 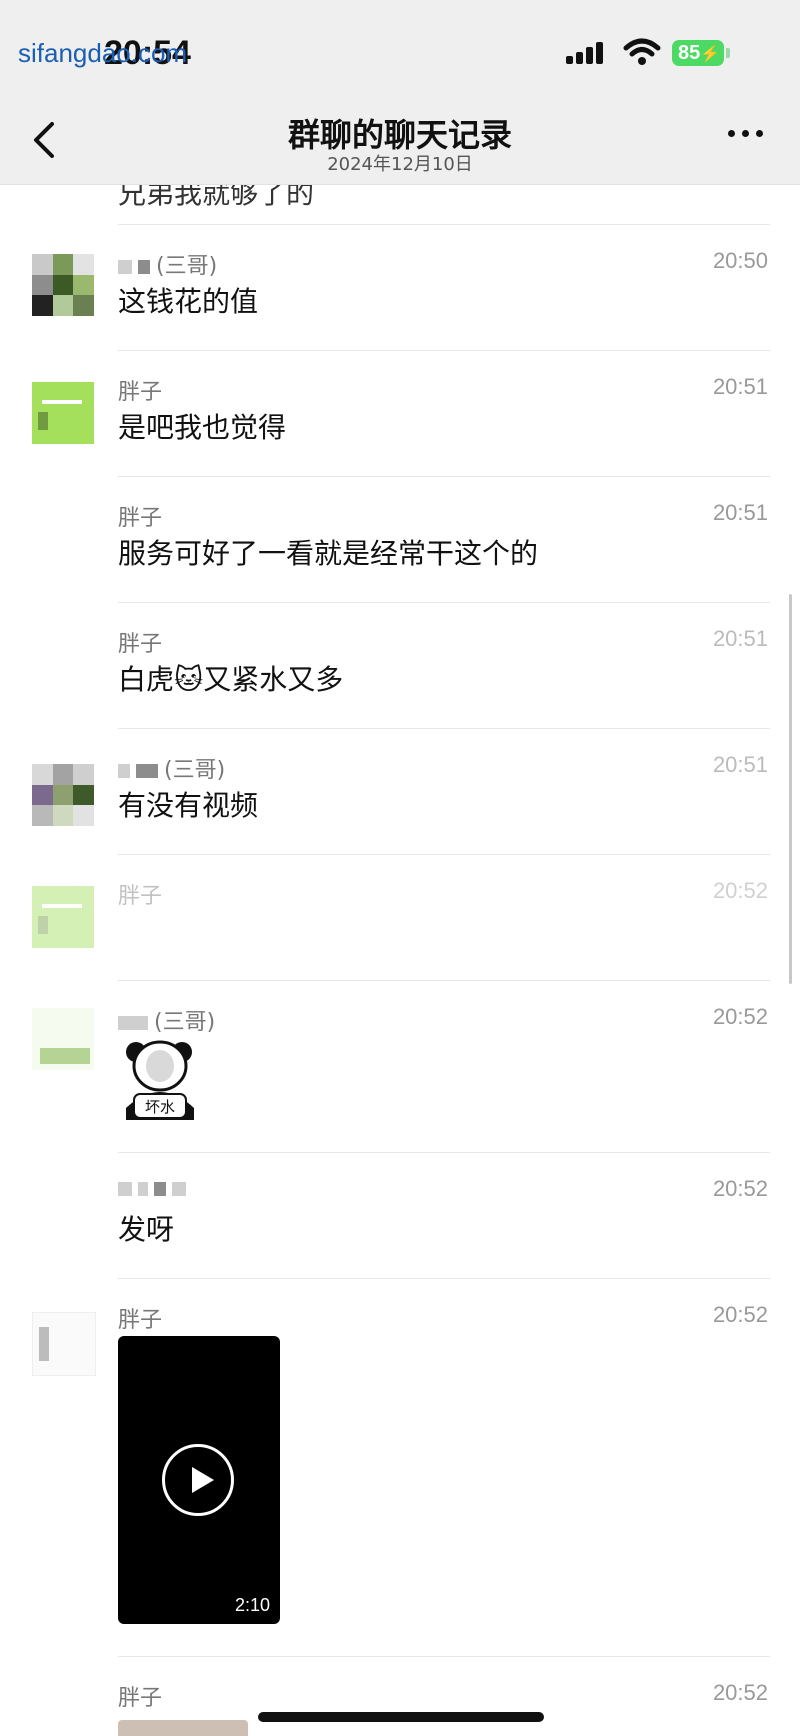 I want to click on message-text: 白虎🐱又紧水又多, so click(x=231, y=679).